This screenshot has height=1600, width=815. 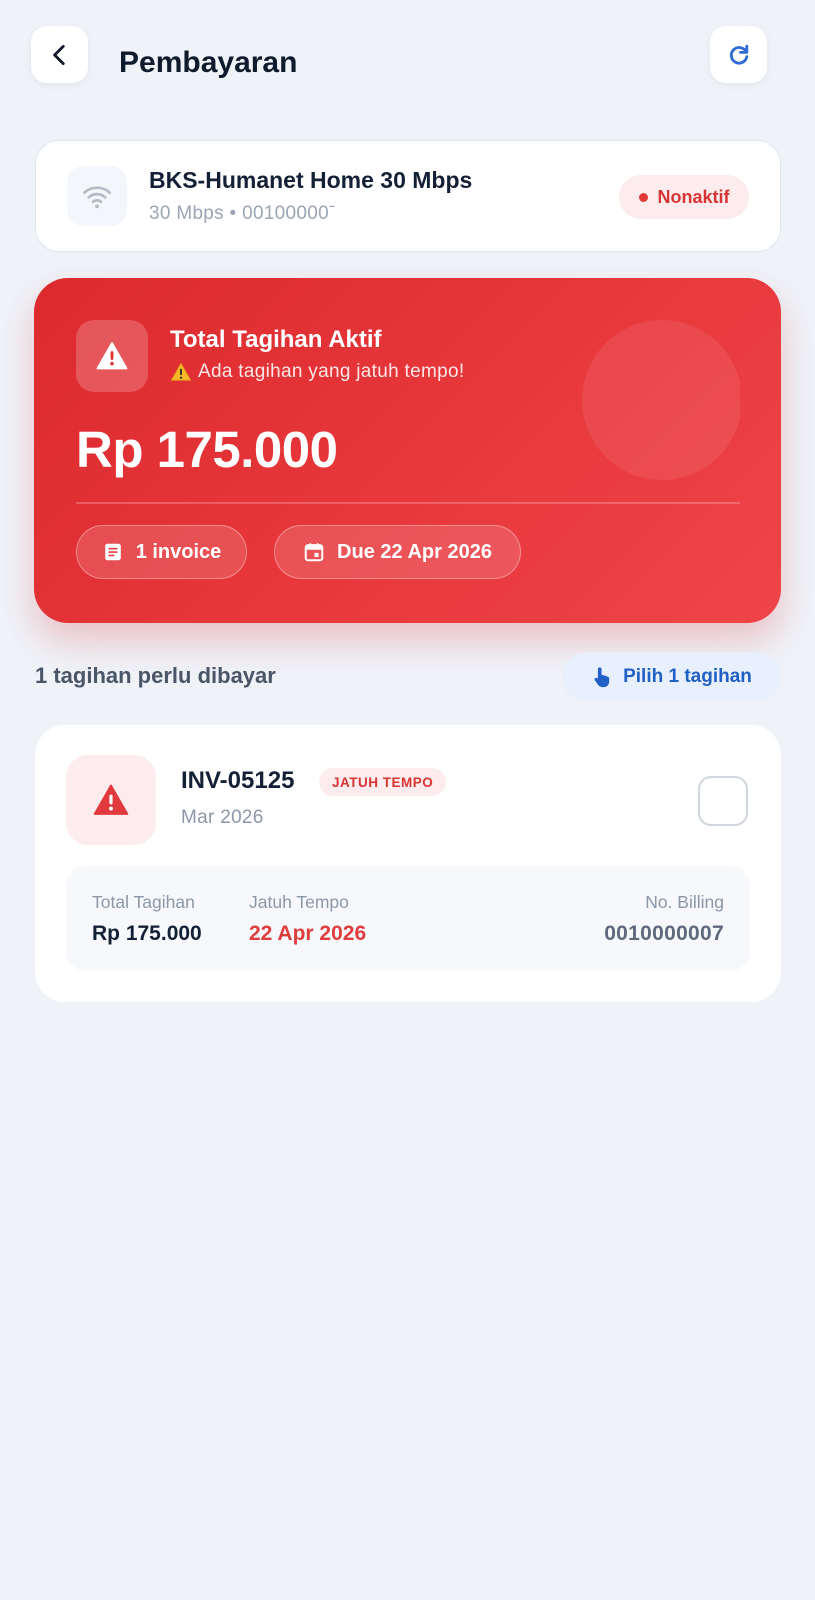 What do you see at coordinates (602, 677) in the screenshot?
I see `hand-pointer-icon` at bounding box center [602, 677].